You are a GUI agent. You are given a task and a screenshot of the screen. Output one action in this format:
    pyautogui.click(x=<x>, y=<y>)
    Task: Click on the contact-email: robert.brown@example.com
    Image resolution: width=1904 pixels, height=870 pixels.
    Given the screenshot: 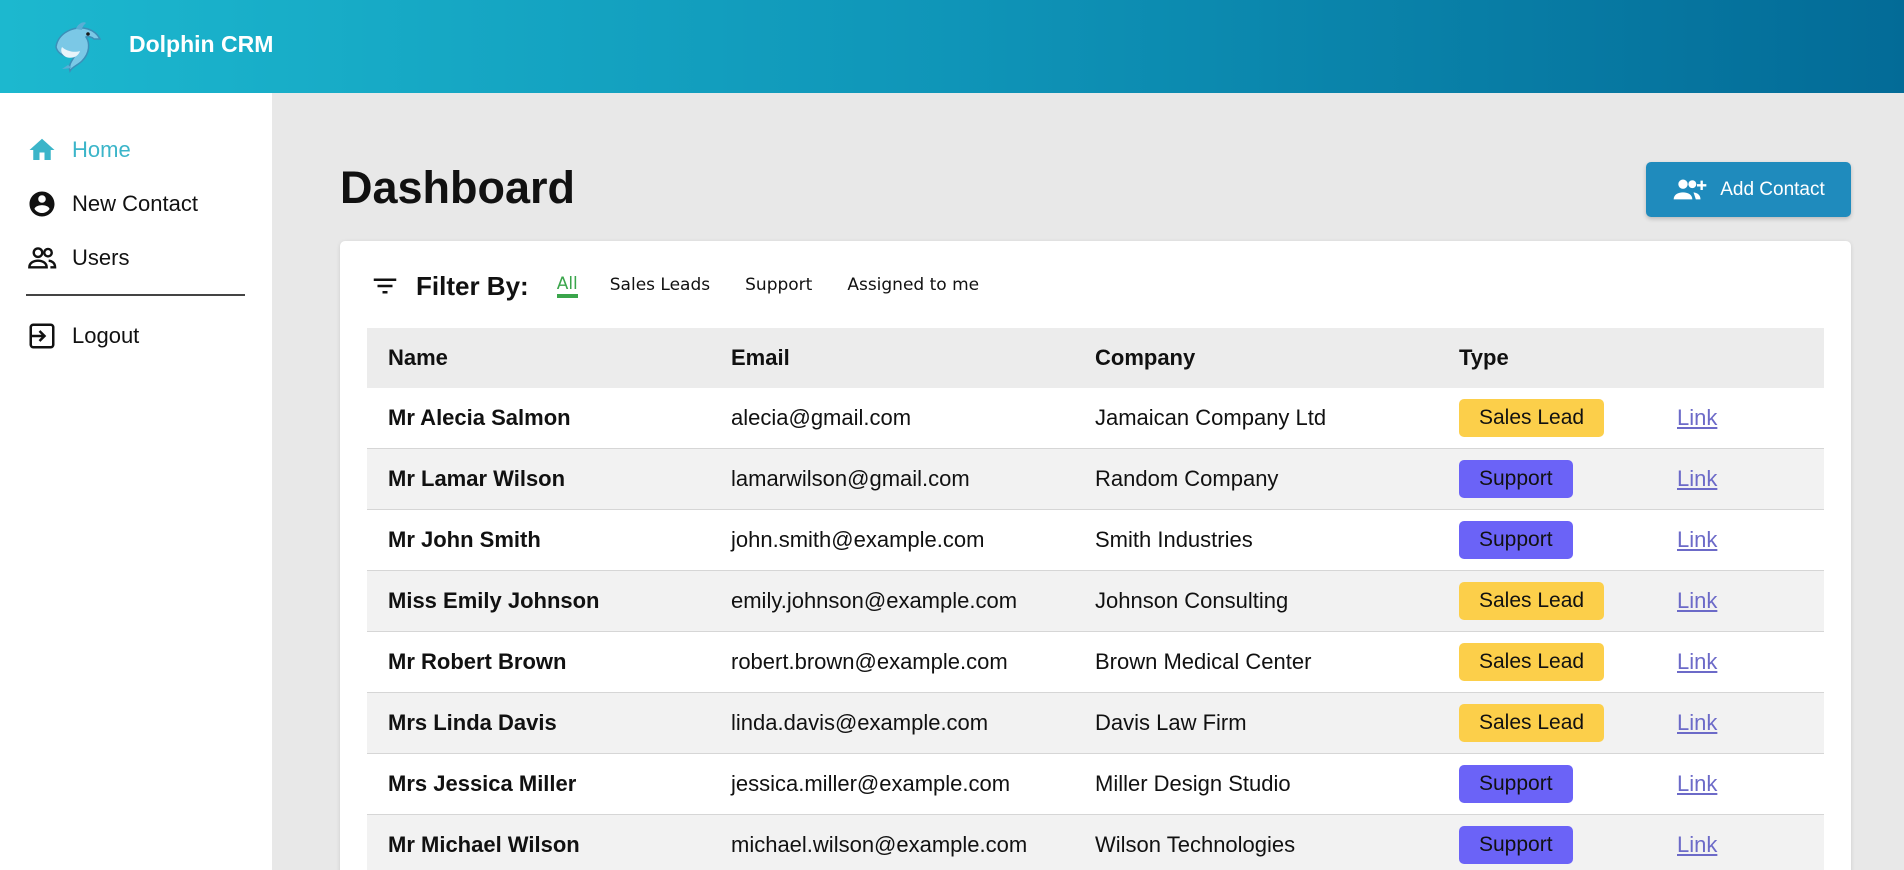 What is the action you would take?
    pyautogui.click(x=869, y=661)
    